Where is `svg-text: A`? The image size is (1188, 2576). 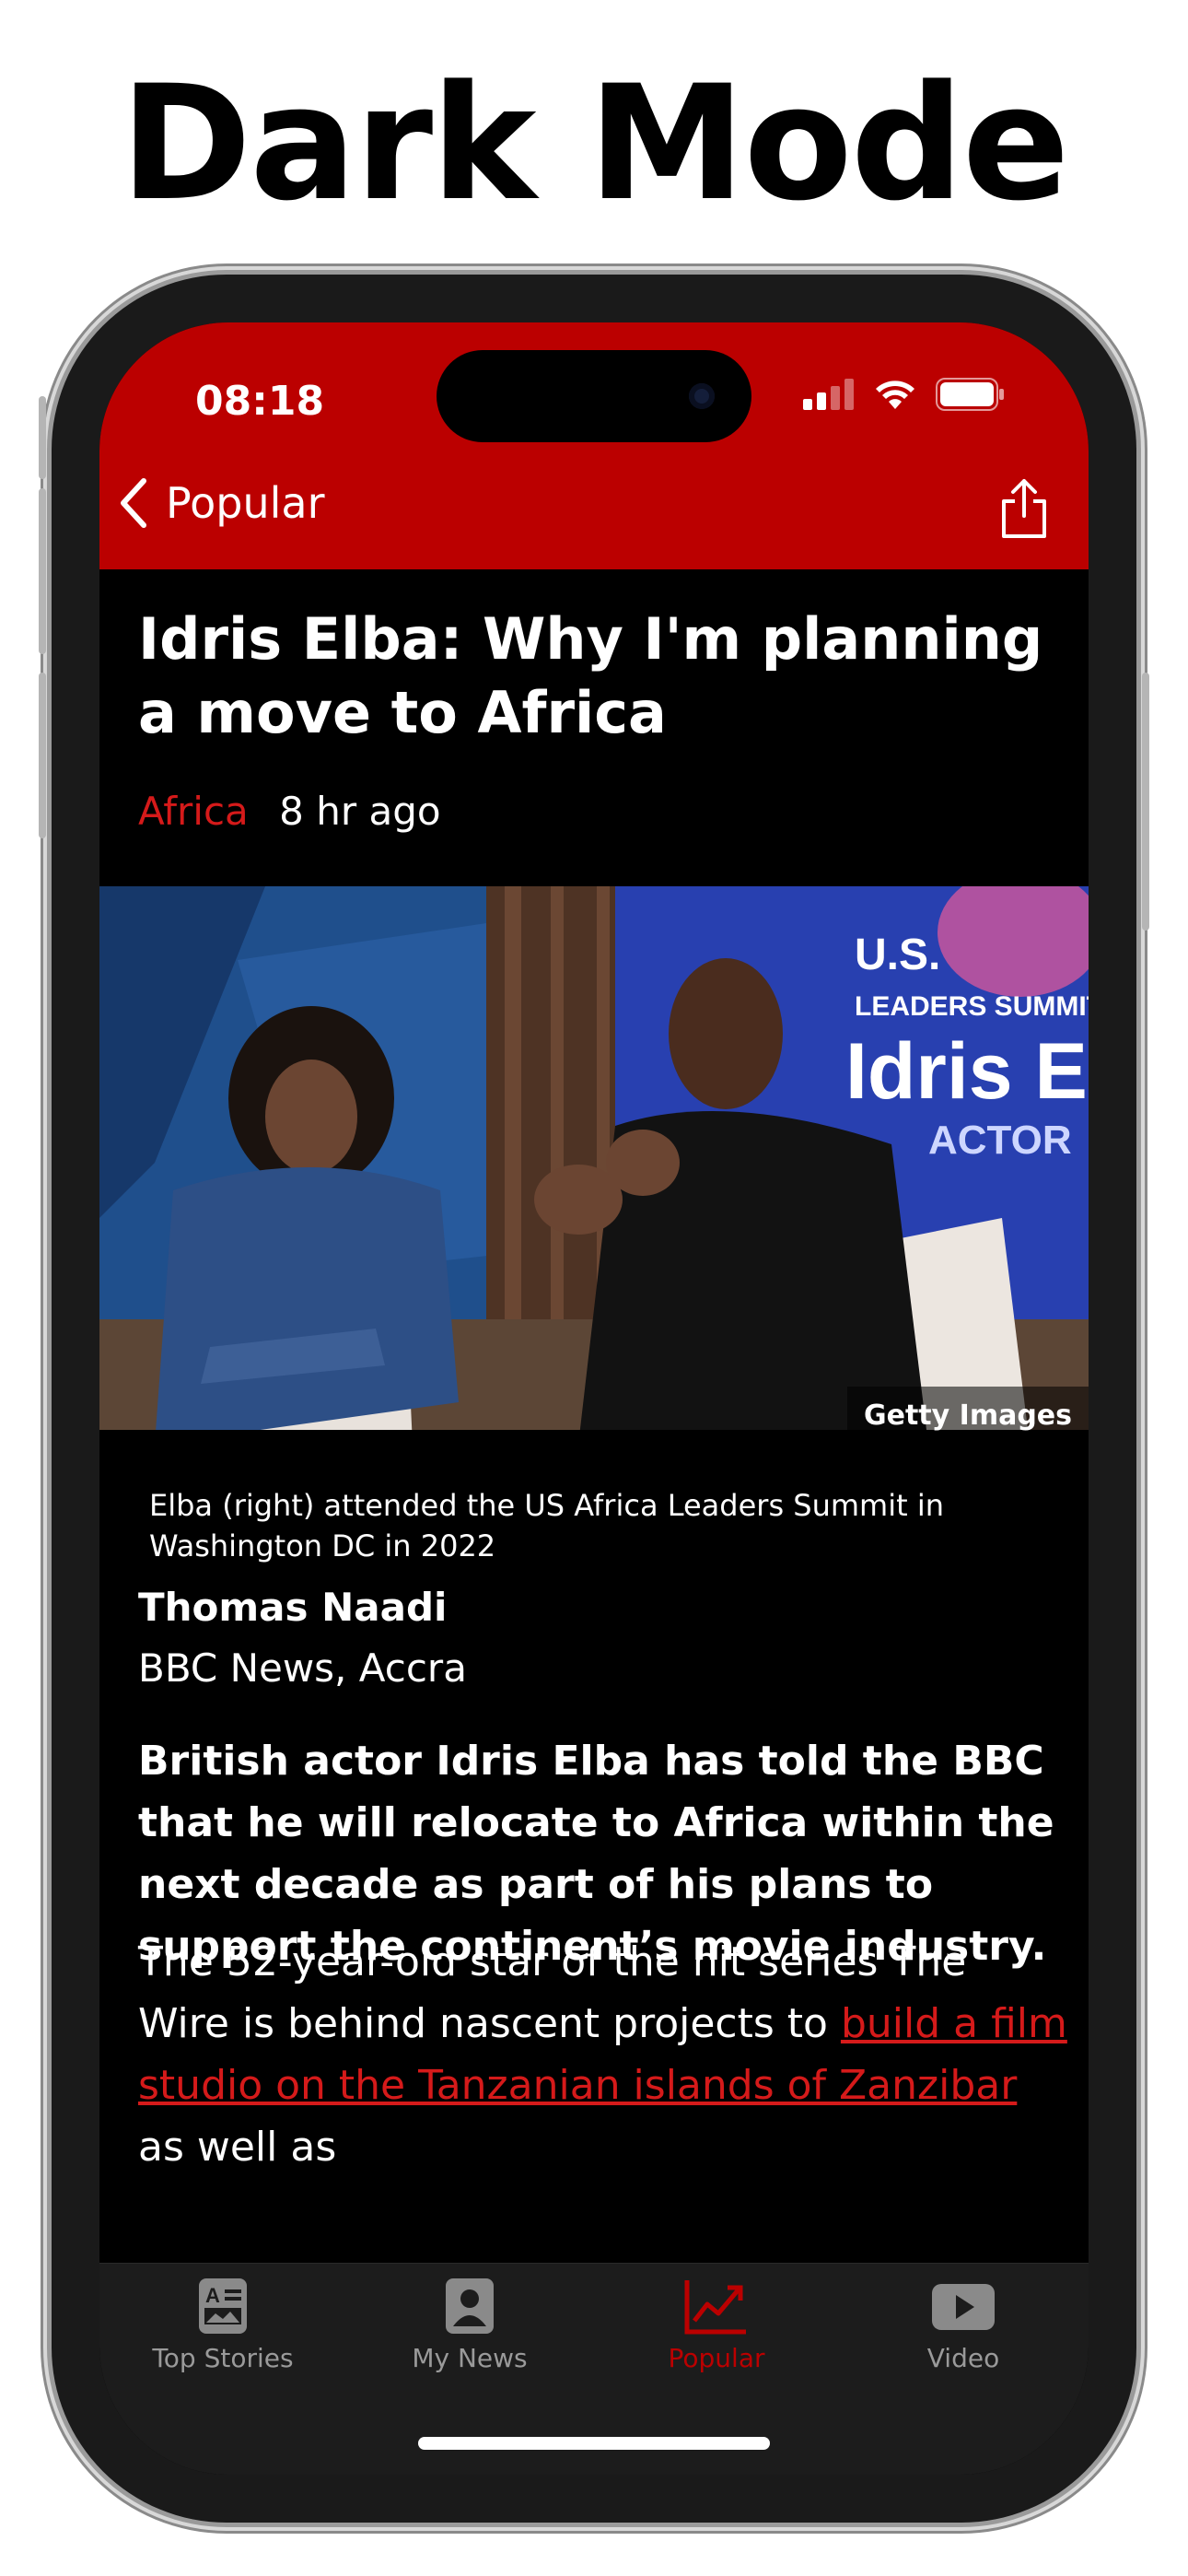 svg-text: A is located at coordinates (212, 2295).